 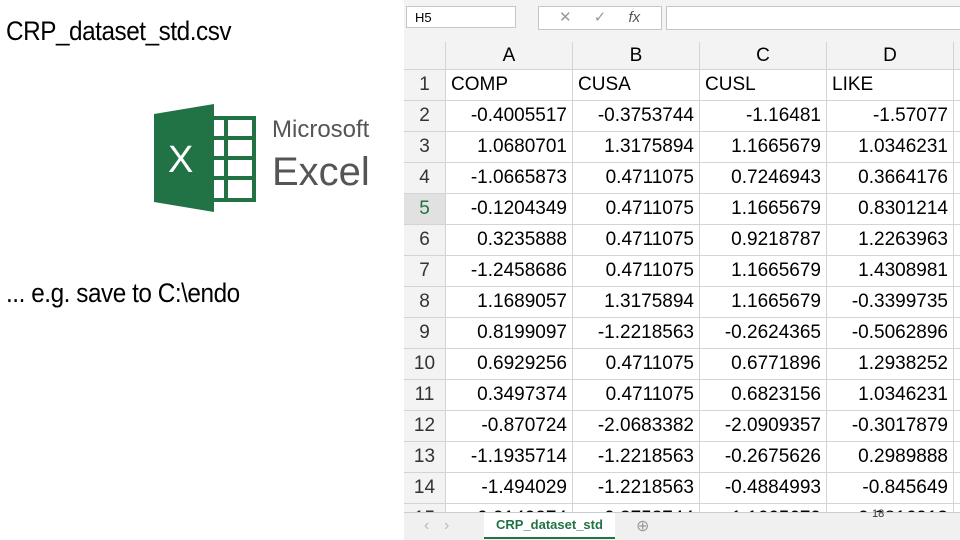 I want to click on fx-icon: fx, so click(x=635, y=17).